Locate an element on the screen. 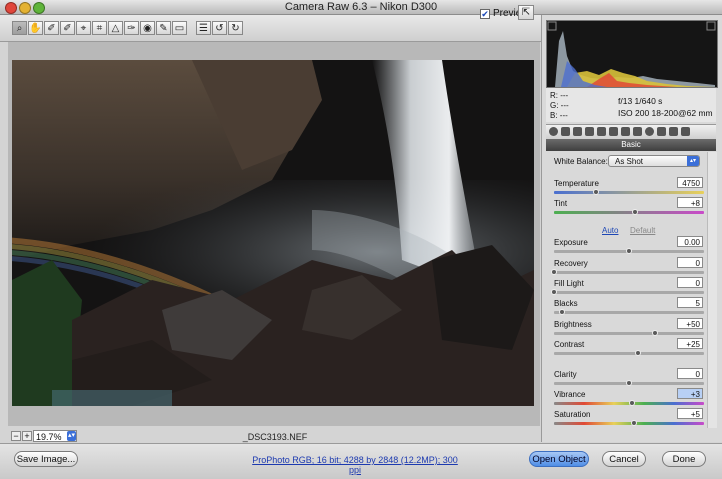 This screenshot has height=479, width=722. fill-light-slider is located at coordinates (627, 292).